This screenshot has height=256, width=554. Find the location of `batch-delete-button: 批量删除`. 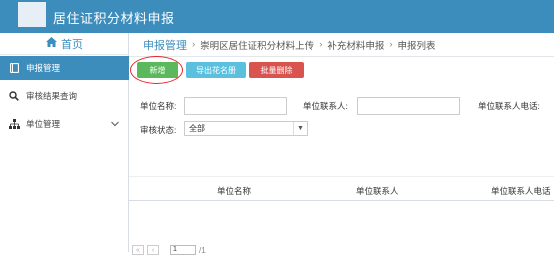

batch-delete-button: 批量删除 is located at coordinates (276, 70).